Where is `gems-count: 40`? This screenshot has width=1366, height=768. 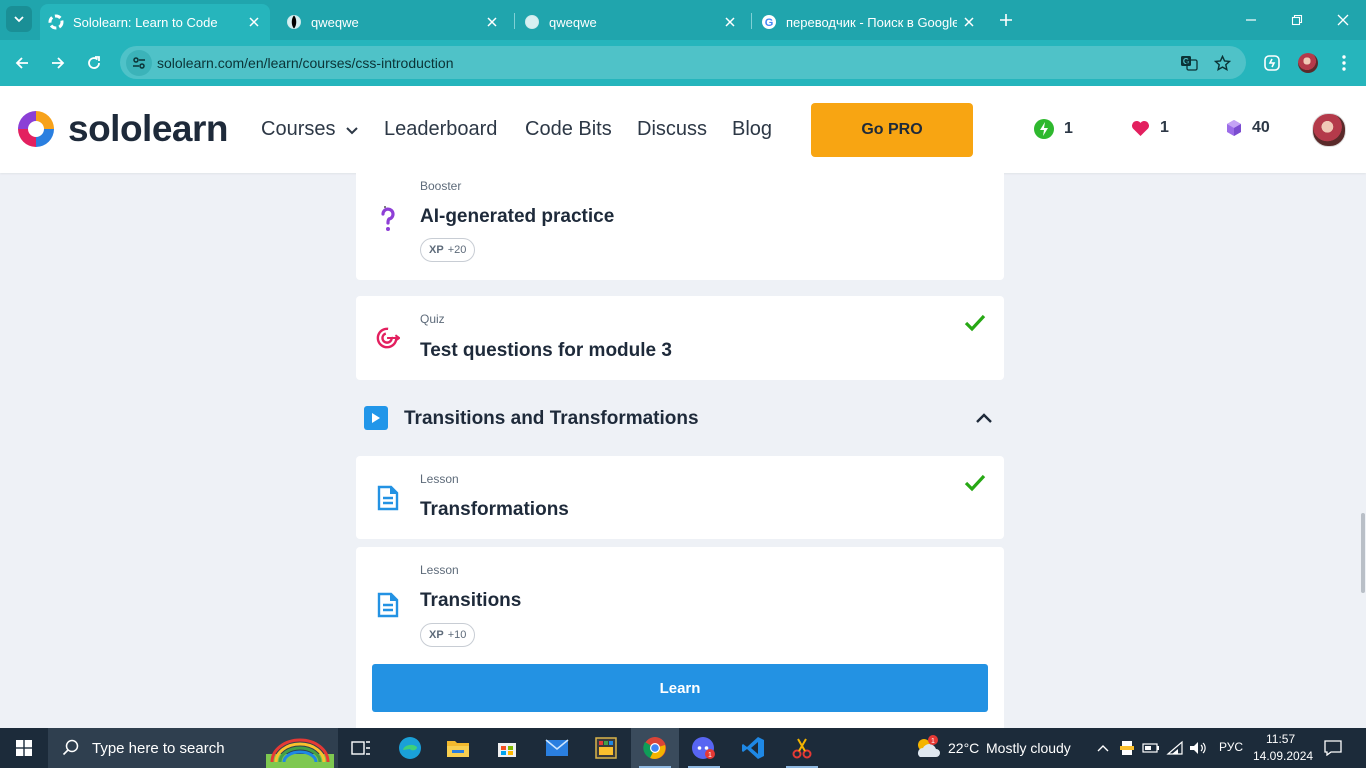
gems-count: 40 is located at coordinates (1261, 127).